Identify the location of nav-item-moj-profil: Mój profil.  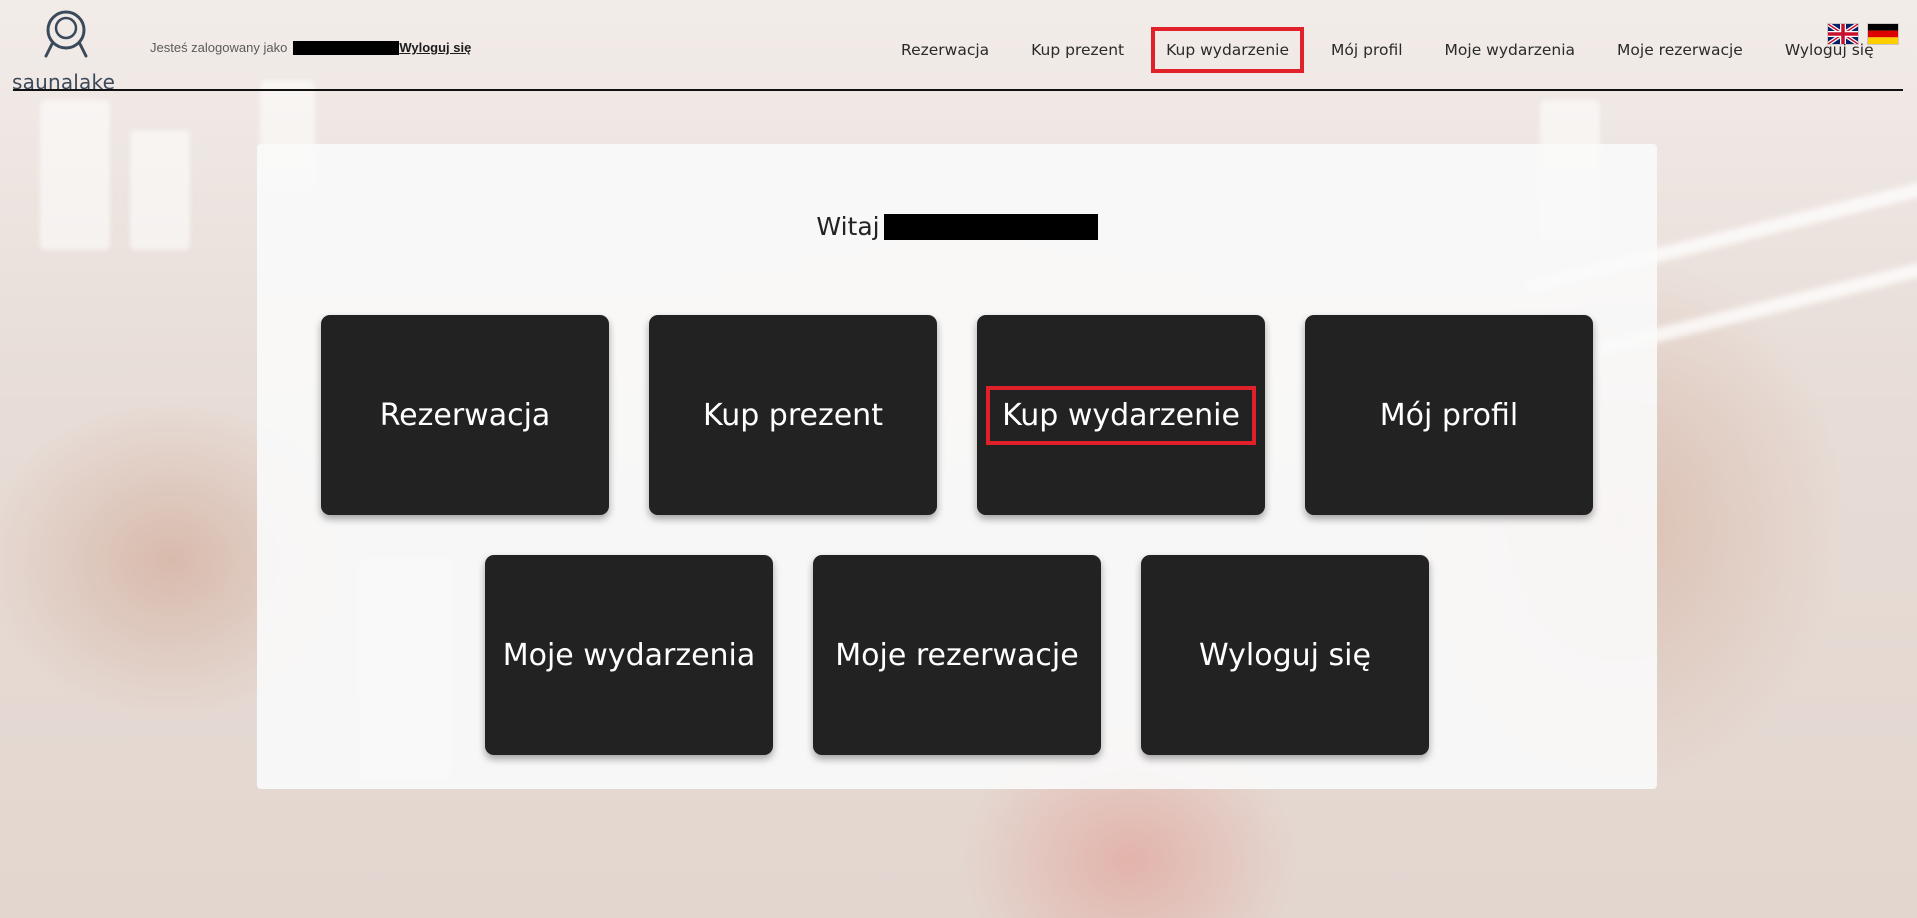
(1367, 50).